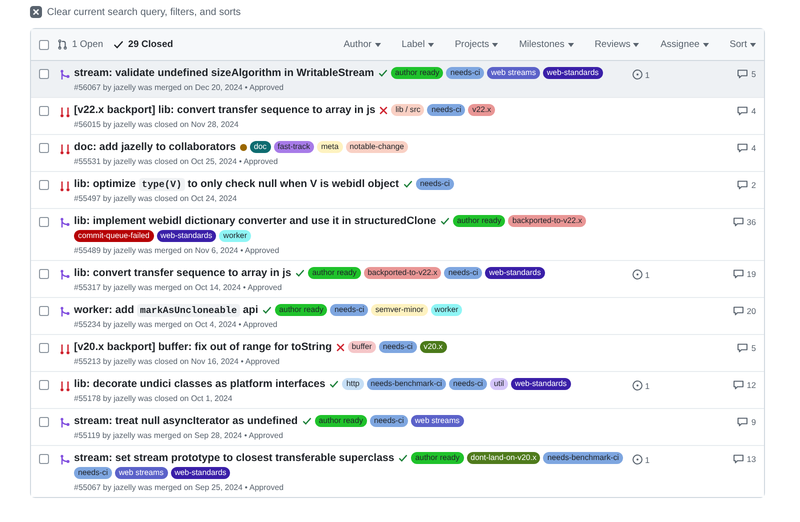 The image size is (800, 522). What do you see at coordinates (186, 421) in the screenshot?
I see `pull-request-title-link: stream: treat null asyncIterator as undefined` at bounding box center [186, 421].